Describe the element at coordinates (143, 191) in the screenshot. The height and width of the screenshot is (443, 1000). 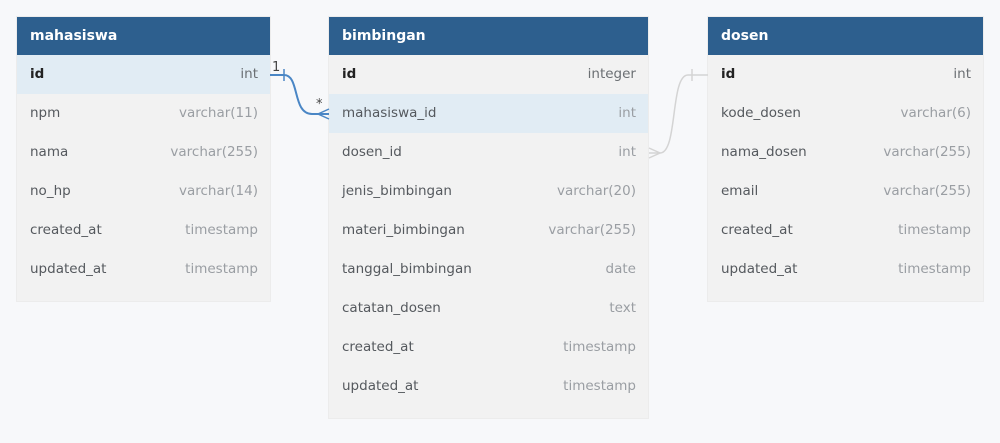
I see `column-row-no-hp: no_hp varchar(14)` at that location.